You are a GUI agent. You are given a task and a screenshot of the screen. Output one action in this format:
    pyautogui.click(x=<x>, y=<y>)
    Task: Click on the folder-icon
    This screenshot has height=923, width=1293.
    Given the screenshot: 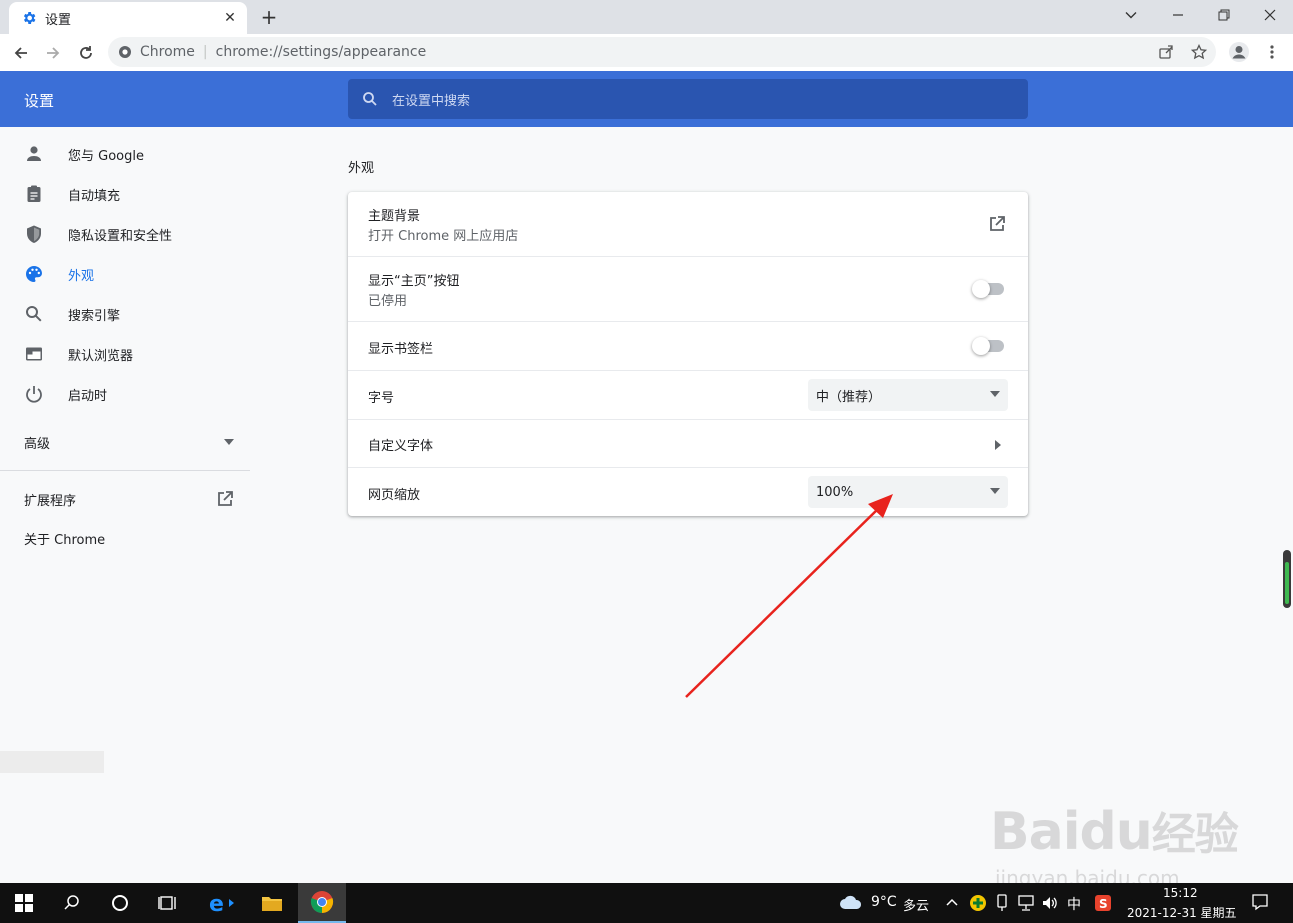 What is the action you would take?
    pyautogui.click(x=272, y=904)
    